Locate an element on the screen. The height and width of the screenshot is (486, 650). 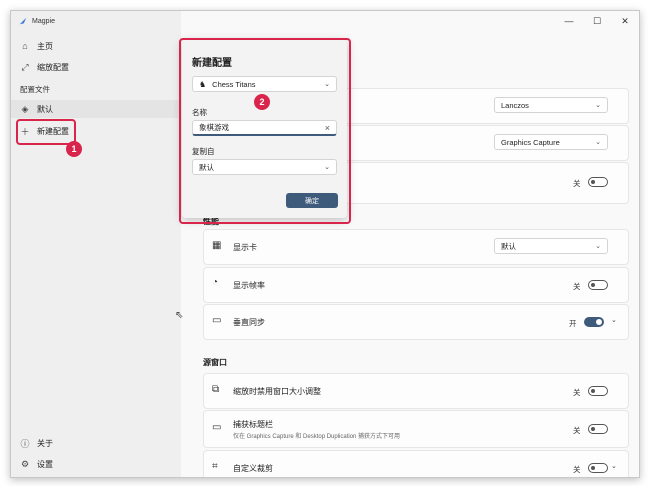
window-controls: — ☐ ✕ is located at coordinates (597, 21).